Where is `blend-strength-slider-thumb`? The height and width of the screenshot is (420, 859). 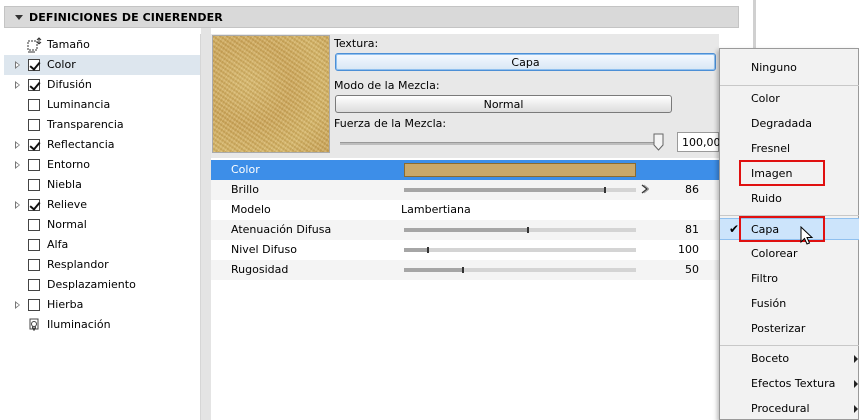 blend-strength-slider-thumb is located at coordinates (658, 142).